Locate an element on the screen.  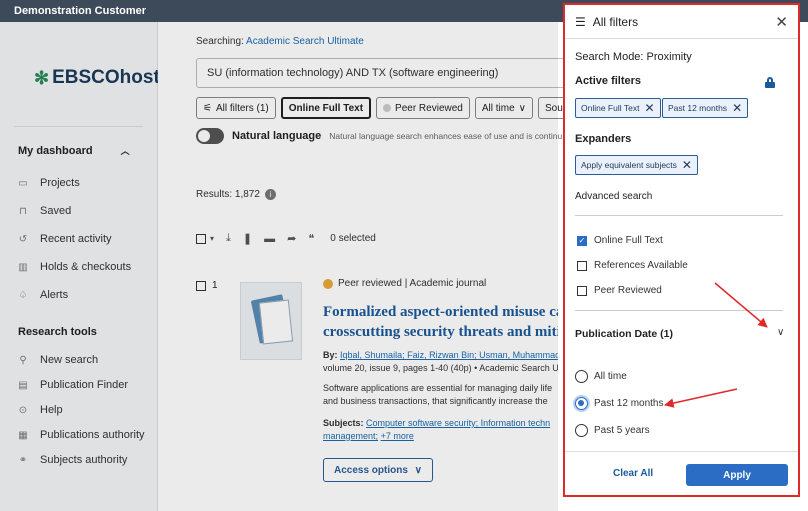
panel-header: ☰ All filters ✕ is located at coordinates (681, 22).